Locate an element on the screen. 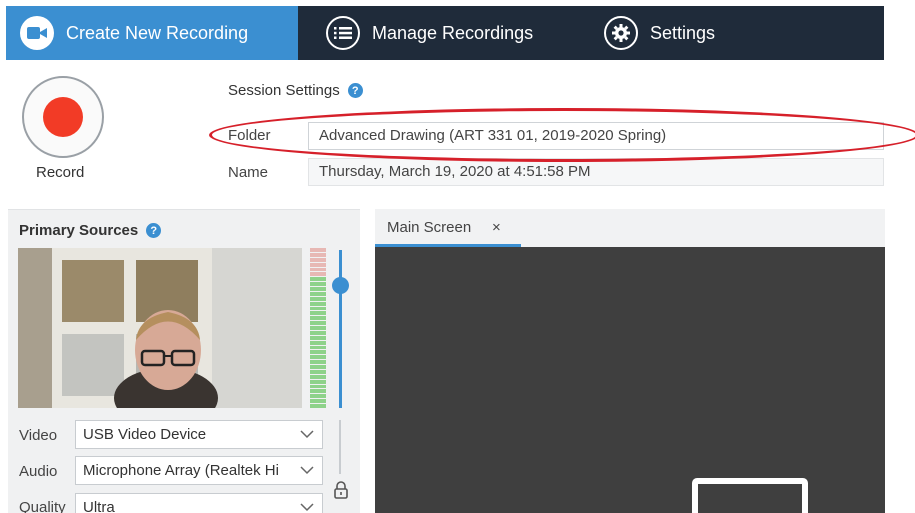 This screenshot has width=915, height=513. audio-label: Audio is located at coordinates (38, 471).